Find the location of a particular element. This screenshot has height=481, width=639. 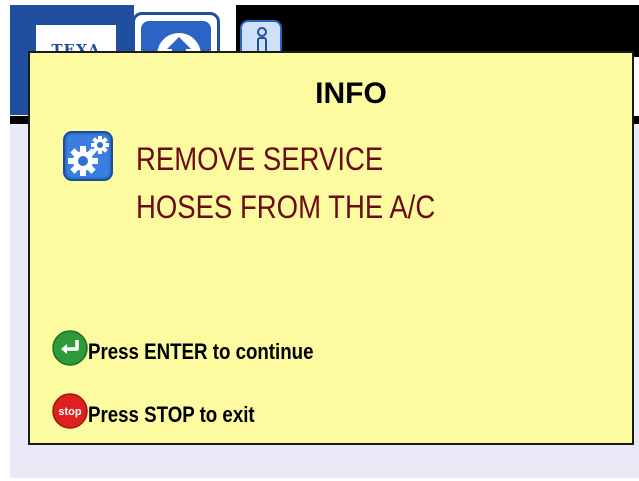

stop-icon-label: stop is located at coordinates (70, 412).